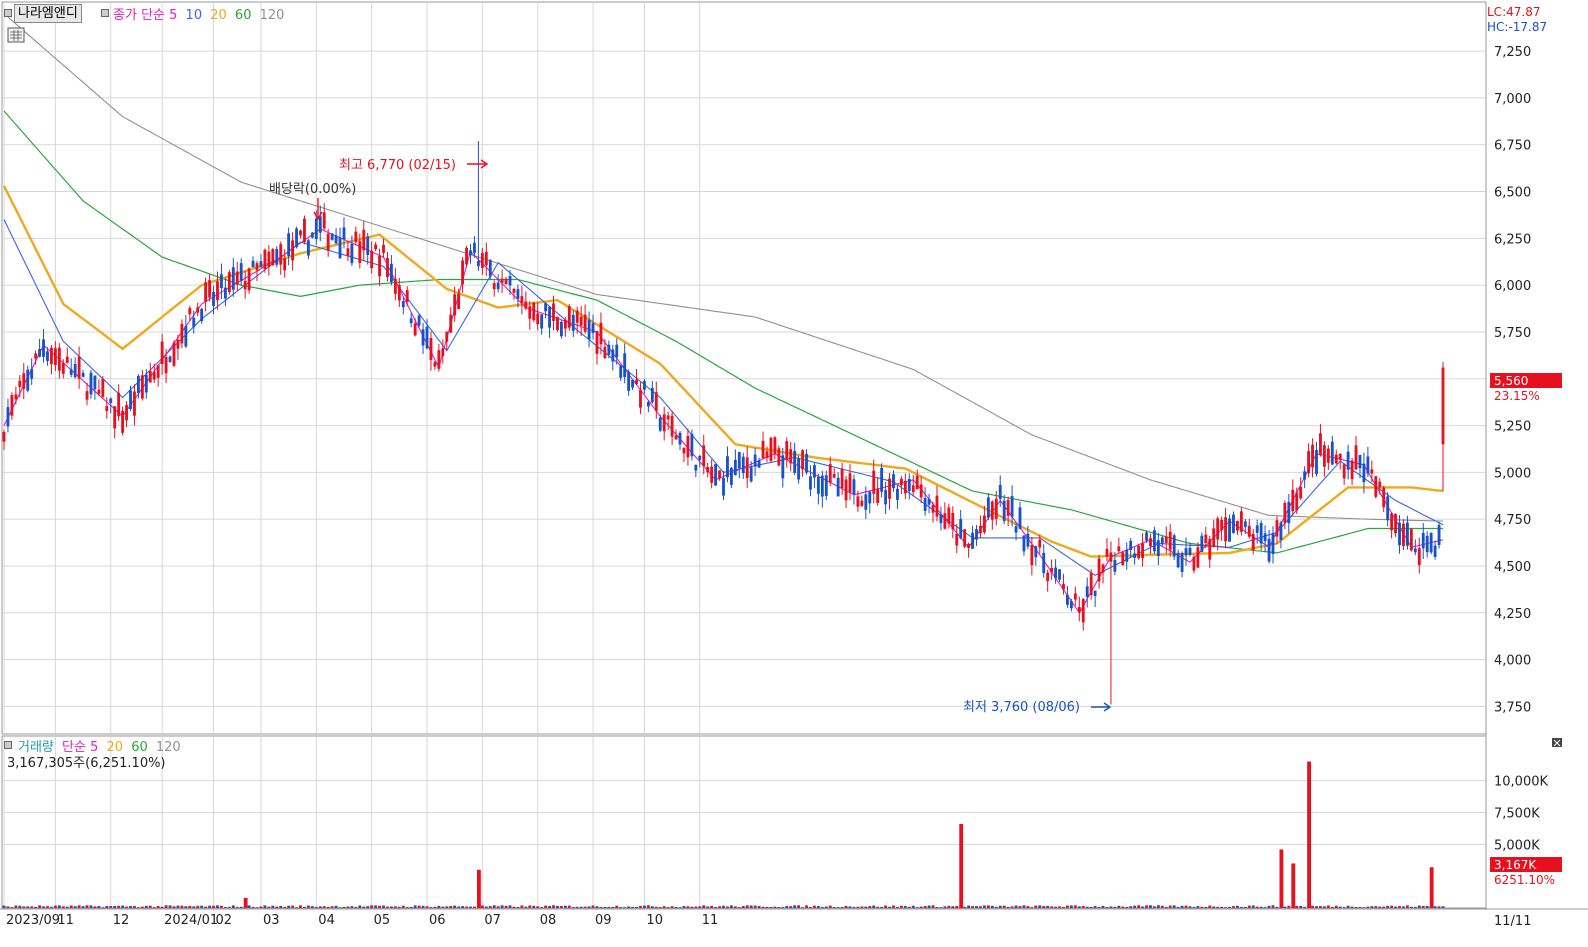  What do you see at coordinates (272, 15) in the screenshot?
I see `ma120-legend: 120` at bounding box center [272, 15].